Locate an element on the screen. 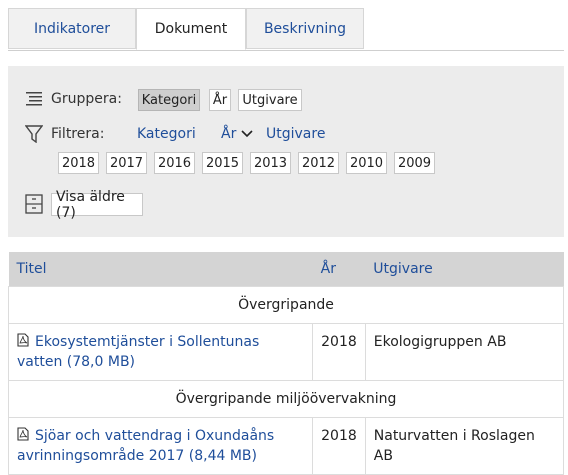 The width and height of the screenshot is (568, 475). column-header-title: Titel is located at coordinates (160, 269).